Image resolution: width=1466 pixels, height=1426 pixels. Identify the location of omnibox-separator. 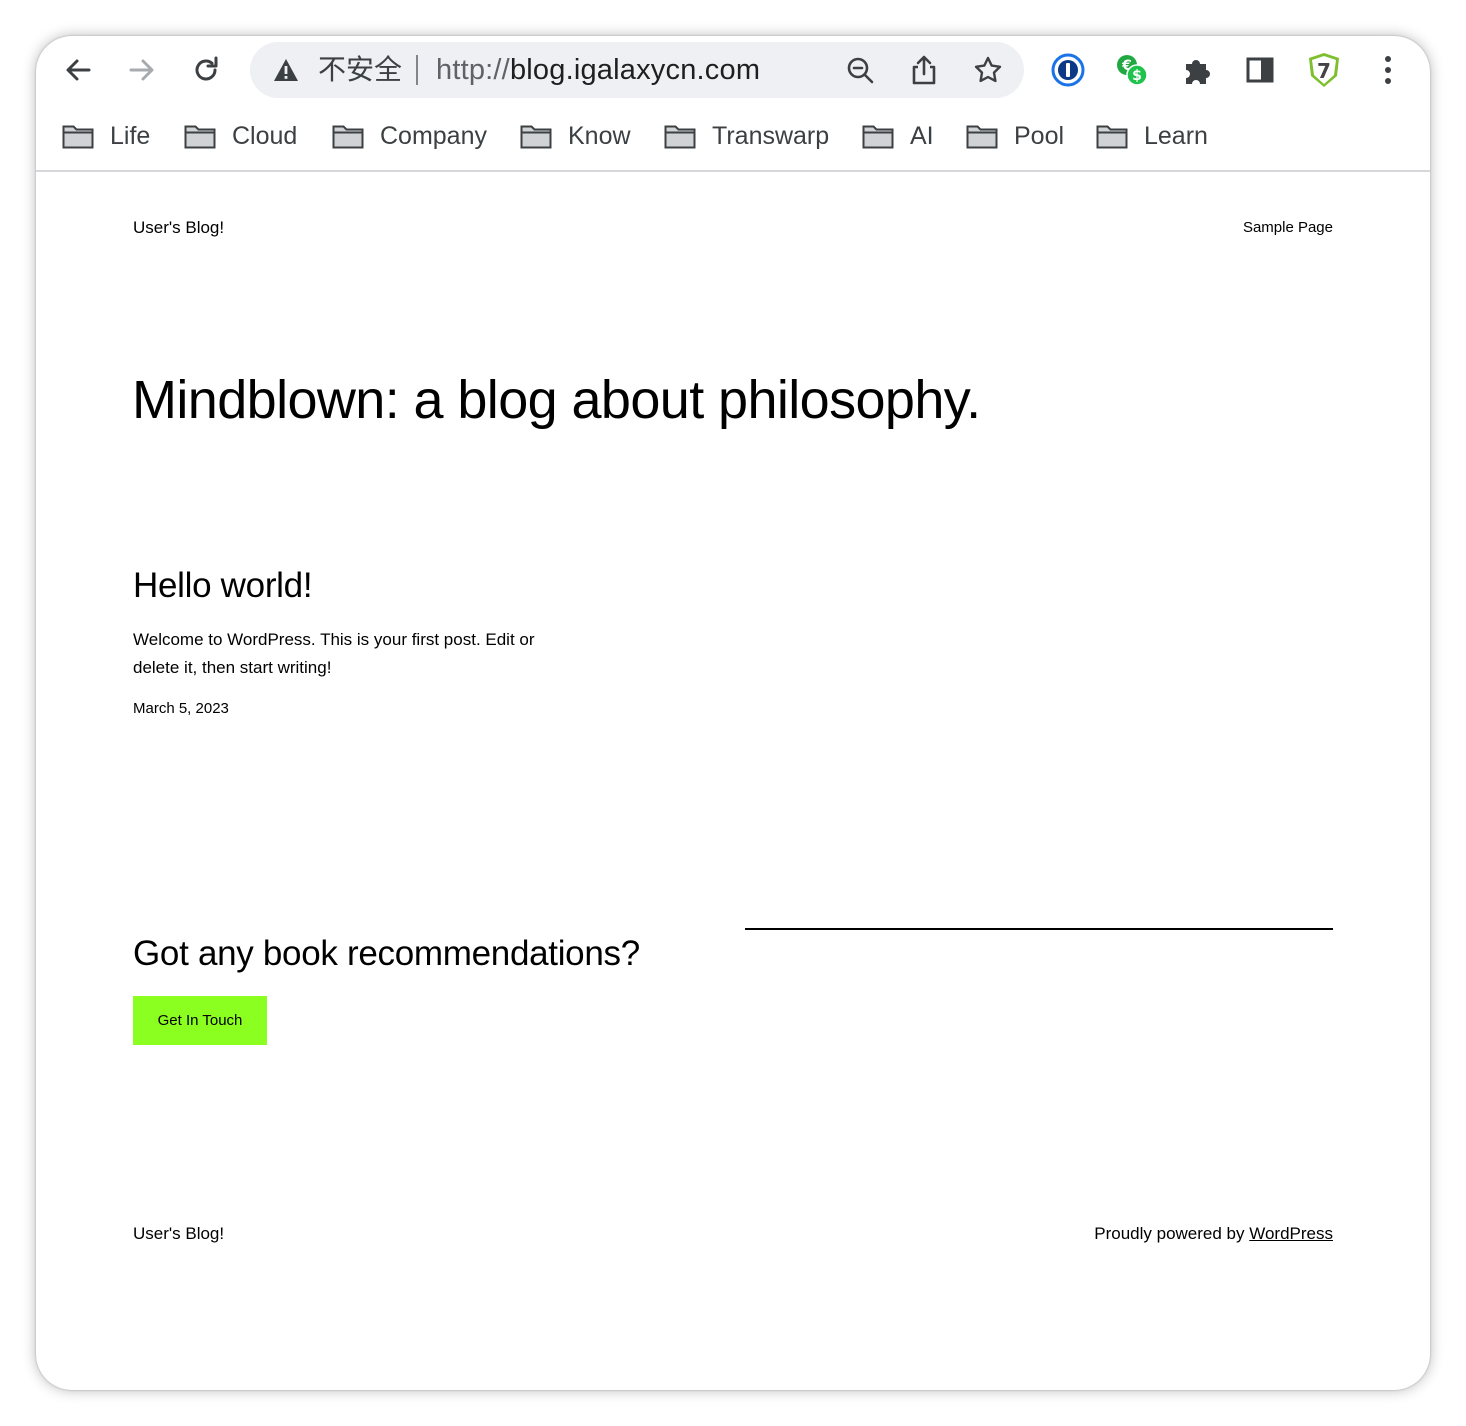
(417, 70).